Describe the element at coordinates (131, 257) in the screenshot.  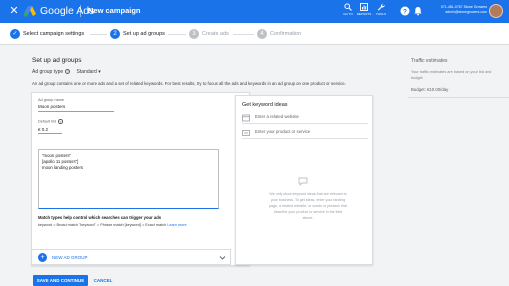
I see `new-ad-group-button: + NEW AD GROUP` at that location.